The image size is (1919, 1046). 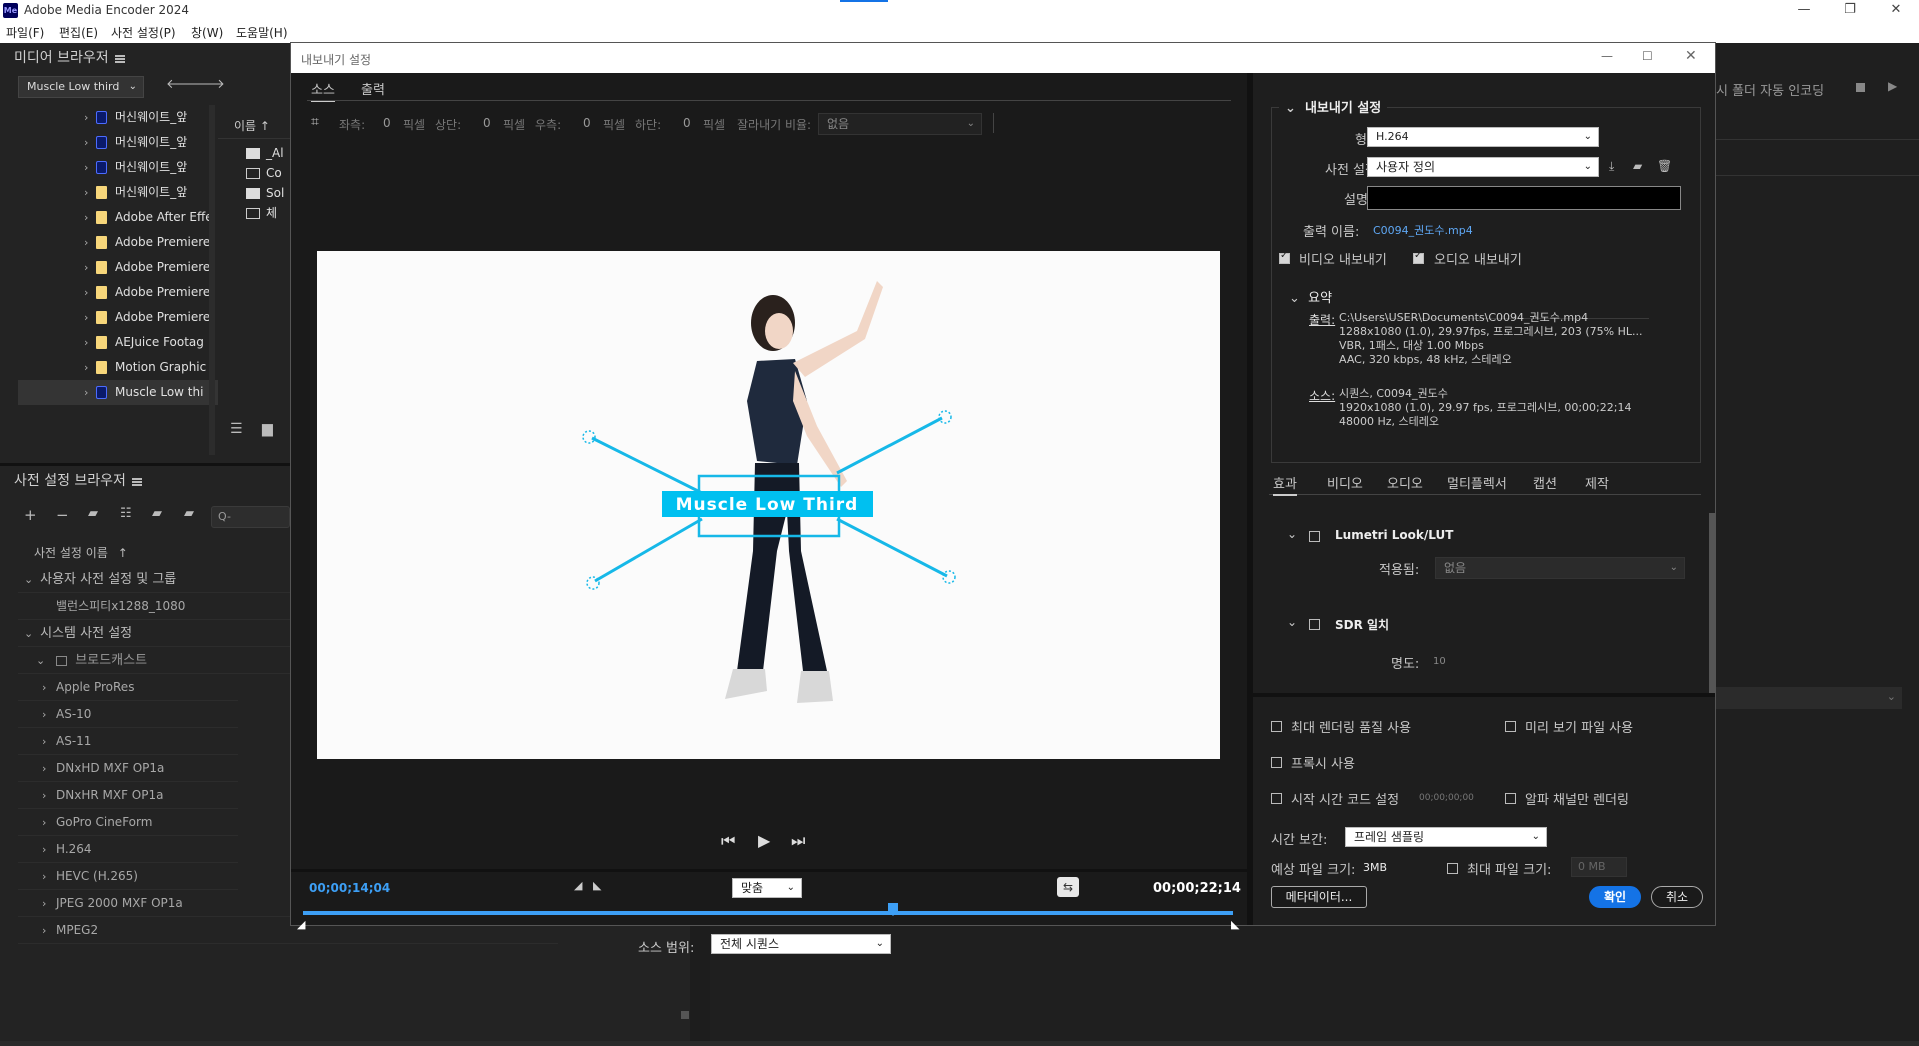 I want to click on comment-input, so click(x=1524, y=198).